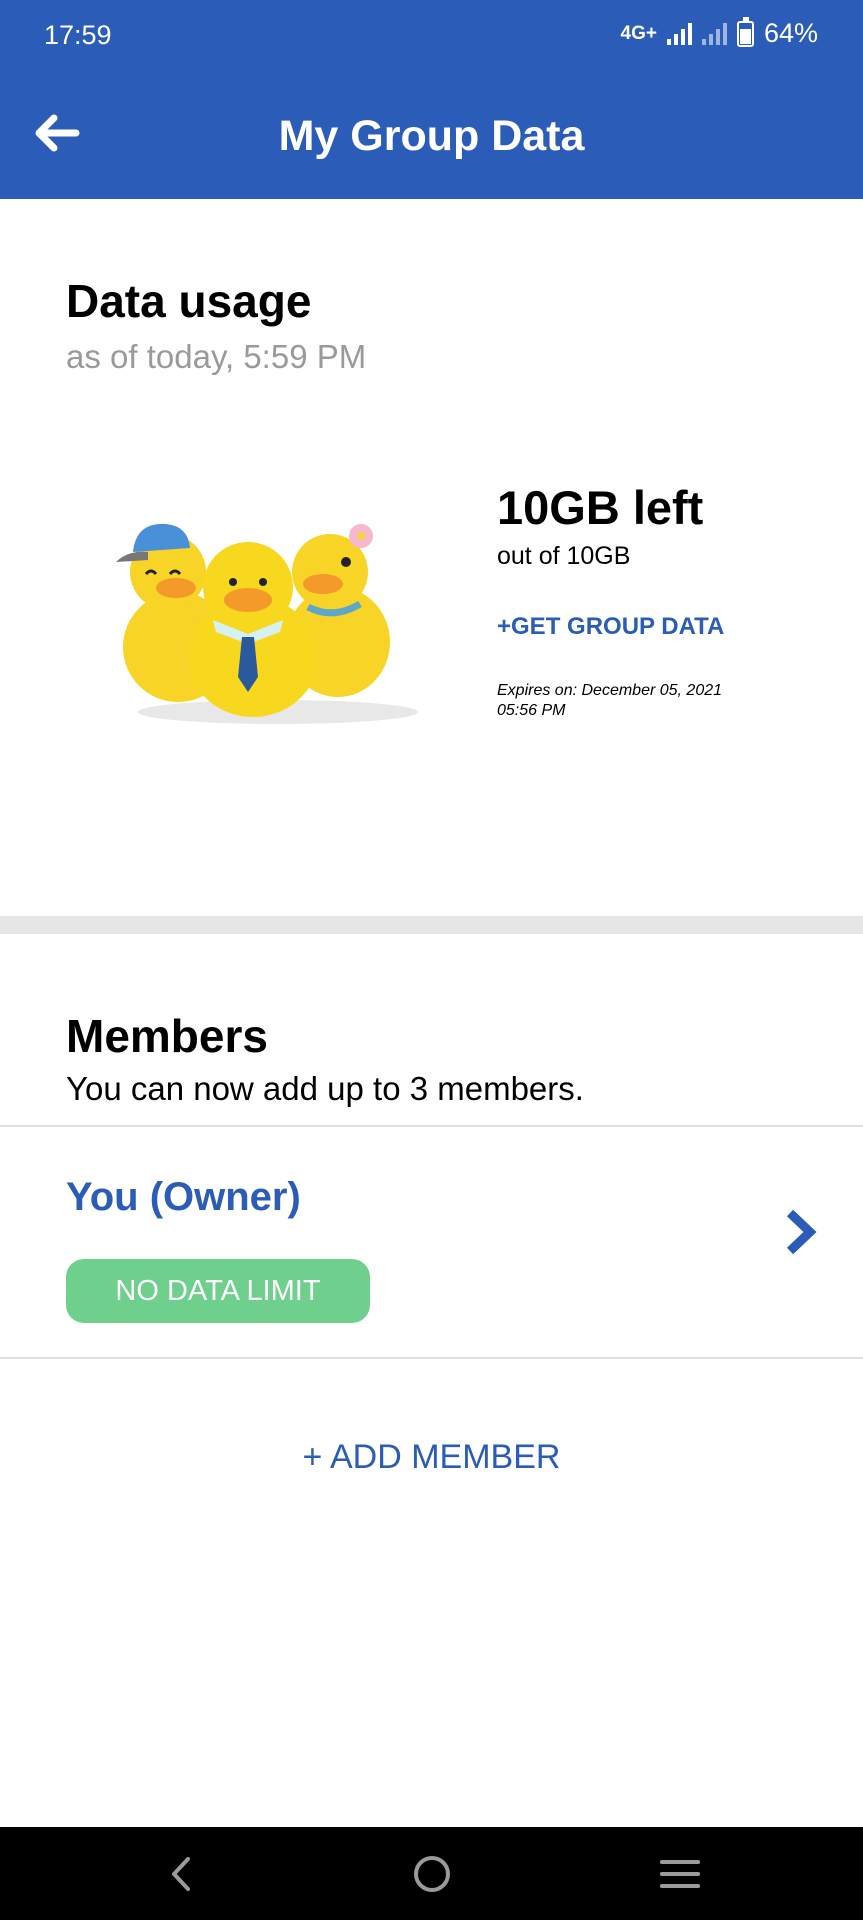  Describe the element at coordinates (745, 31) in the screenshot. I see `battery-icon` at that location.